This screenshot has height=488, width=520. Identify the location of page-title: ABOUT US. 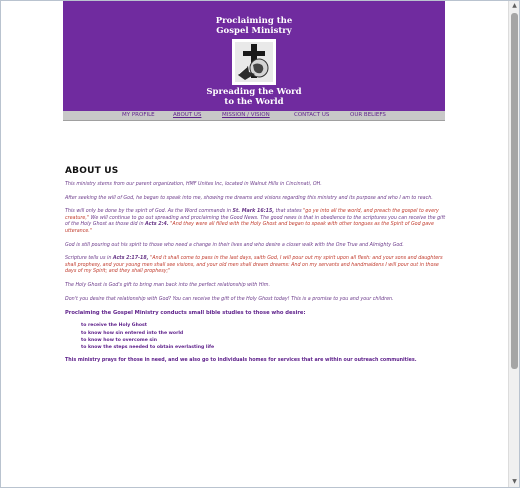
(92, 171).